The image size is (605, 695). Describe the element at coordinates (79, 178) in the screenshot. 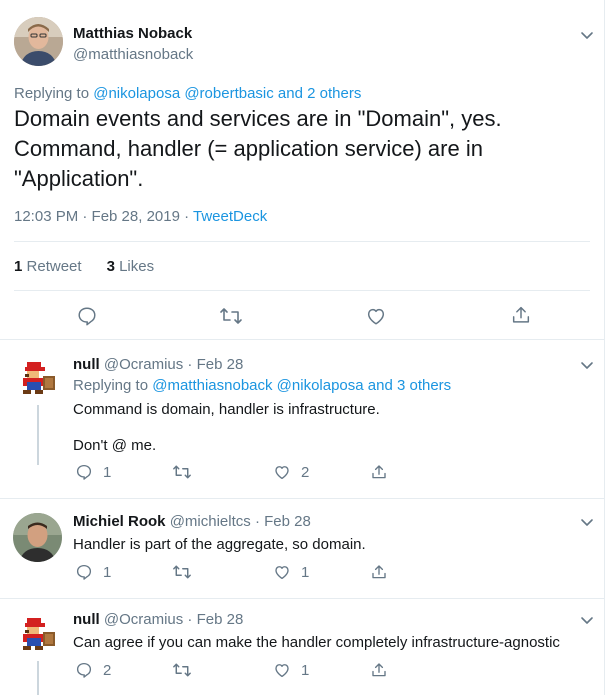

I see `tweet-text-line: "Application".` at that location.